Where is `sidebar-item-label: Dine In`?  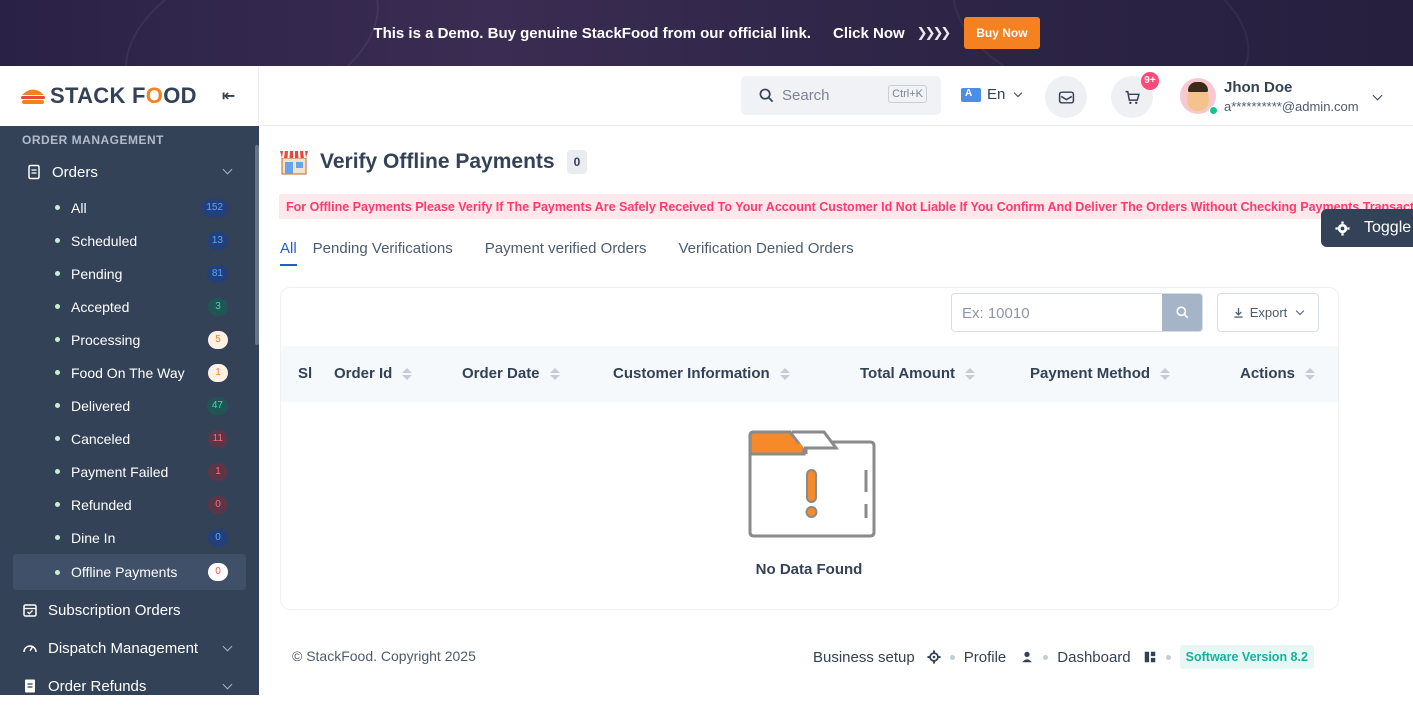
sidebar-item-label: Dine In is located at coordinates (93, 537).